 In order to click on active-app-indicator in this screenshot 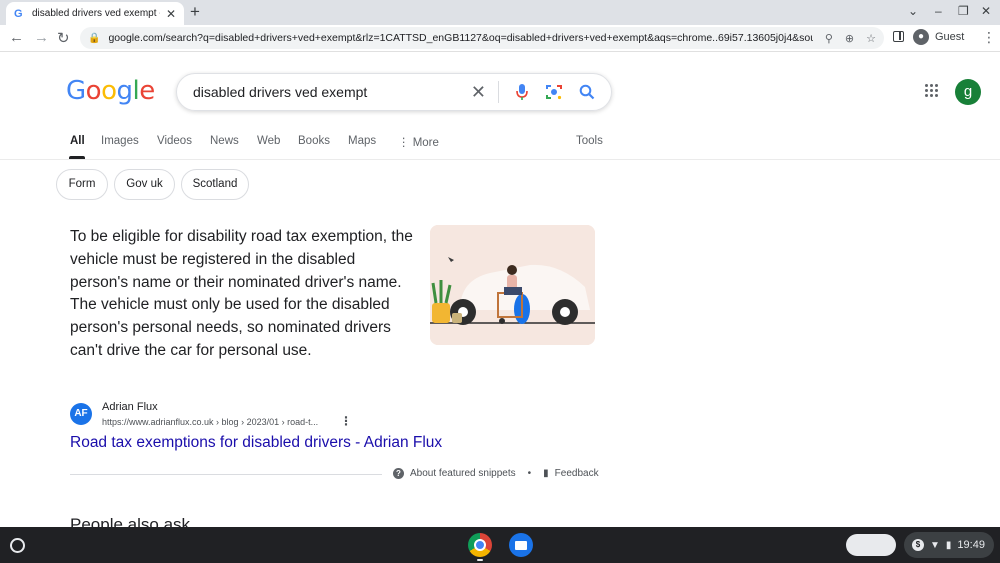, I will do `click(480, 560)`.